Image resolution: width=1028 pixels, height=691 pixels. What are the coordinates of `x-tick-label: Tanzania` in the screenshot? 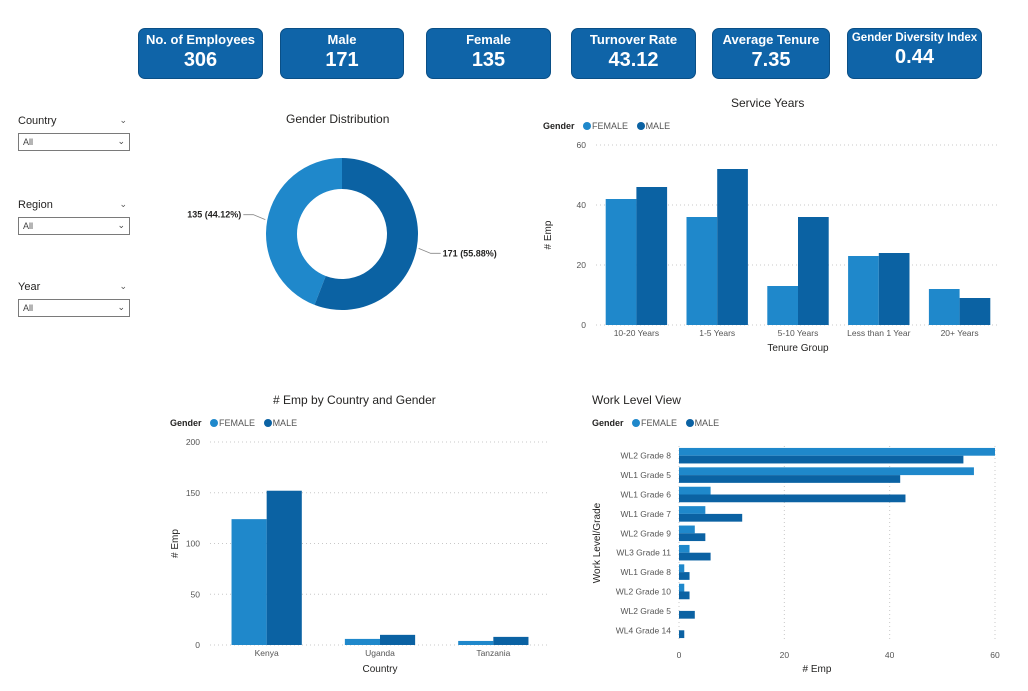 It's located at (493, 653).